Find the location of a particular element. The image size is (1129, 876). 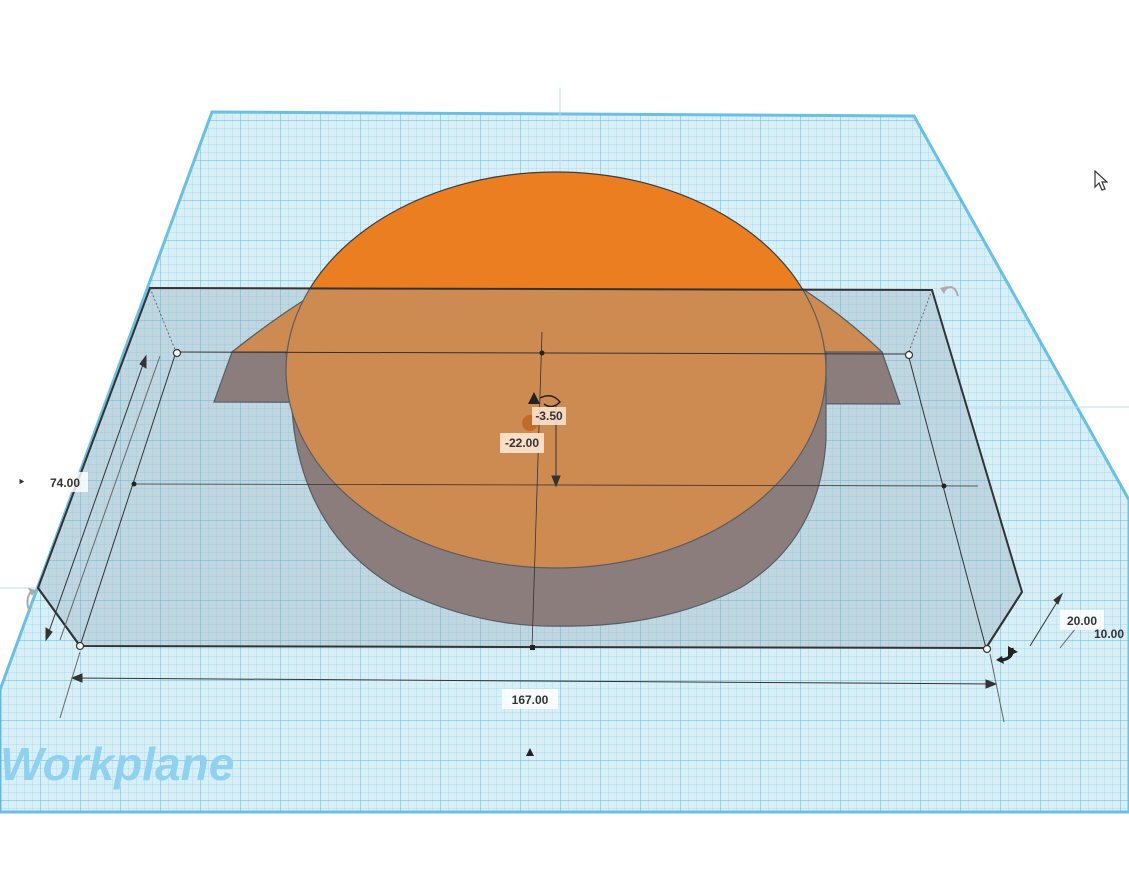

mouse-pointer-icon is located at coordinates (1101, 180).